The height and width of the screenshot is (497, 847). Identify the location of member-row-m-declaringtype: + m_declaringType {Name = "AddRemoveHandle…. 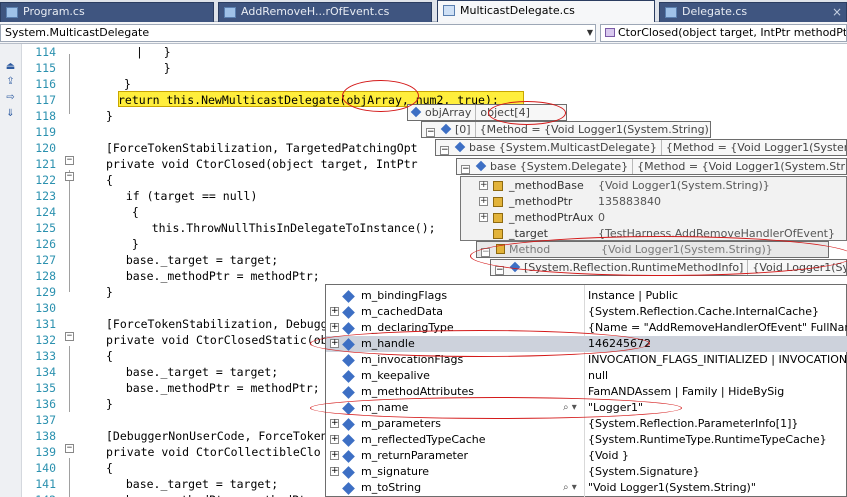
(586, 328).